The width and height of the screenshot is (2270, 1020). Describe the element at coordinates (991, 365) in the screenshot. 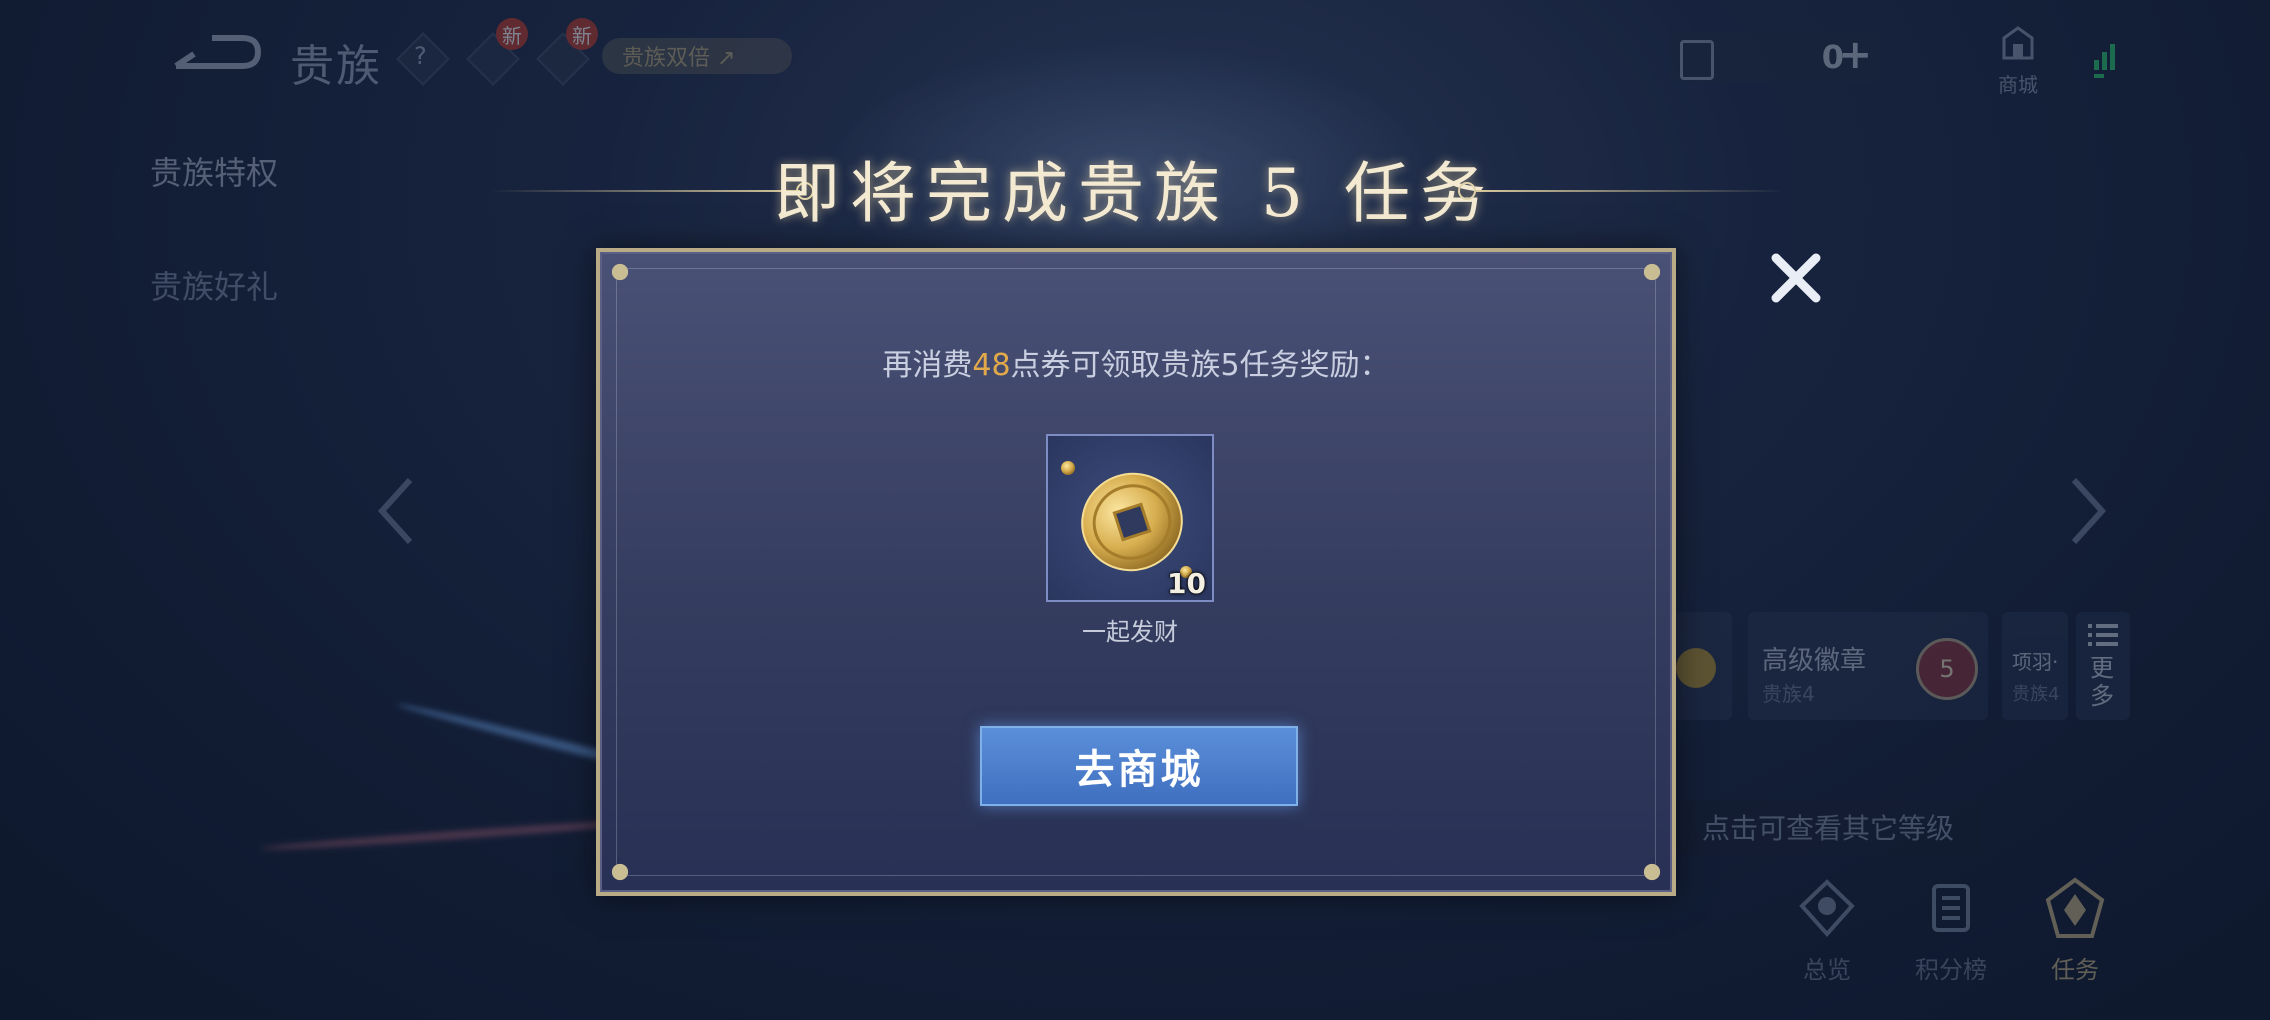

I see `info-amount: 48` at that location.